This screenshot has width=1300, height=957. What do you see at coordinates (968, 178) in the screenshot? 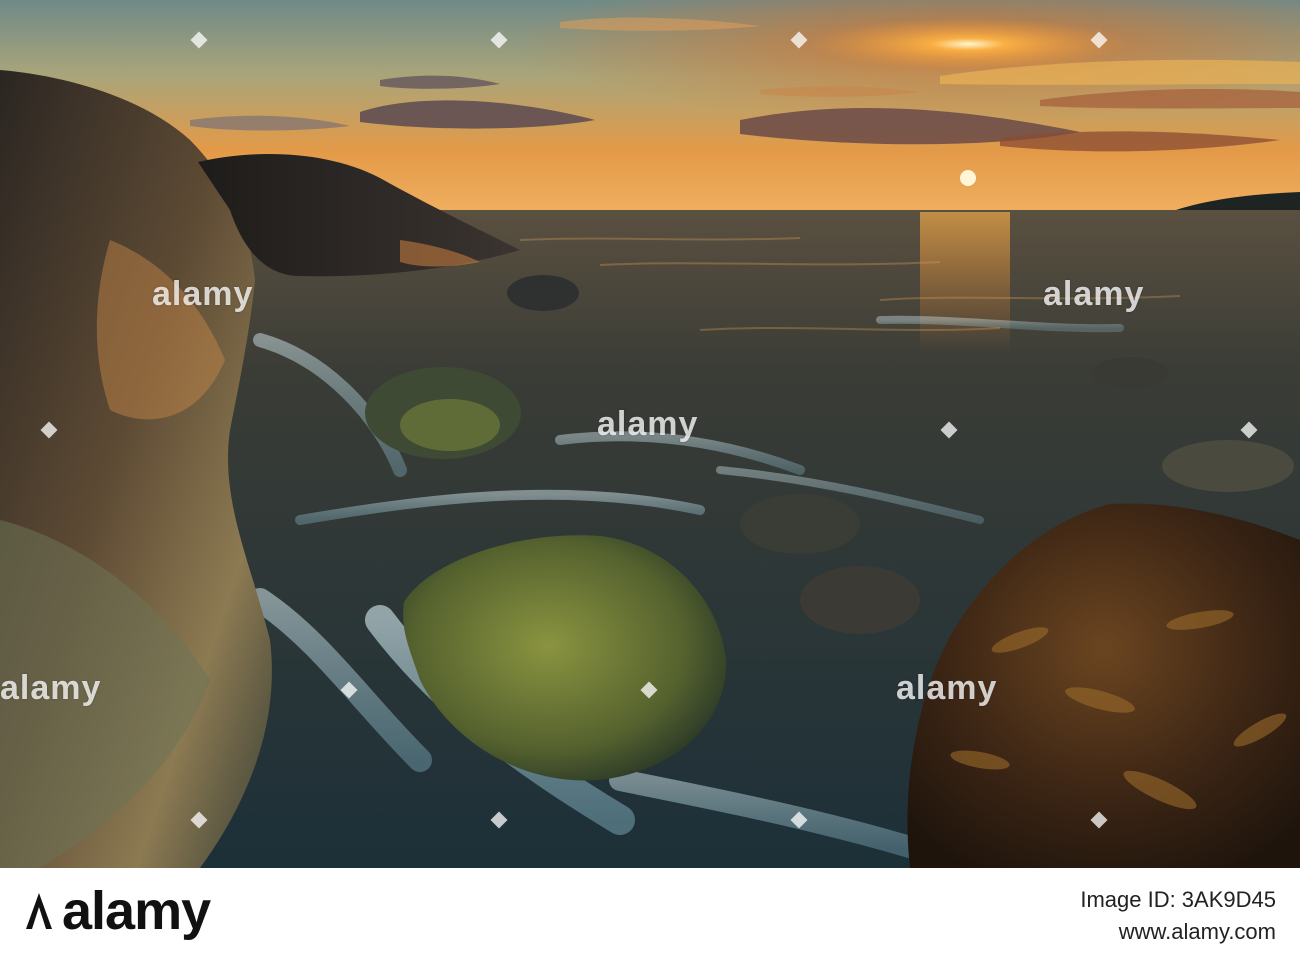
I see `sun` at bounding box center [968, 178].